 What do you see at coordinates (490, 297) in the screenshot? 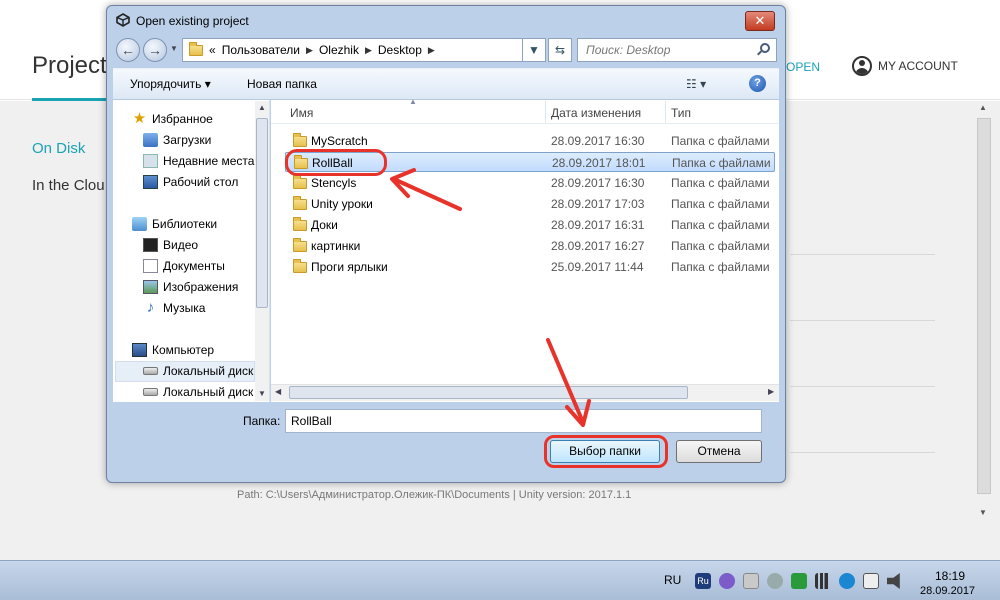
I see `annotation-arrows` at bounding box center [490, 297].